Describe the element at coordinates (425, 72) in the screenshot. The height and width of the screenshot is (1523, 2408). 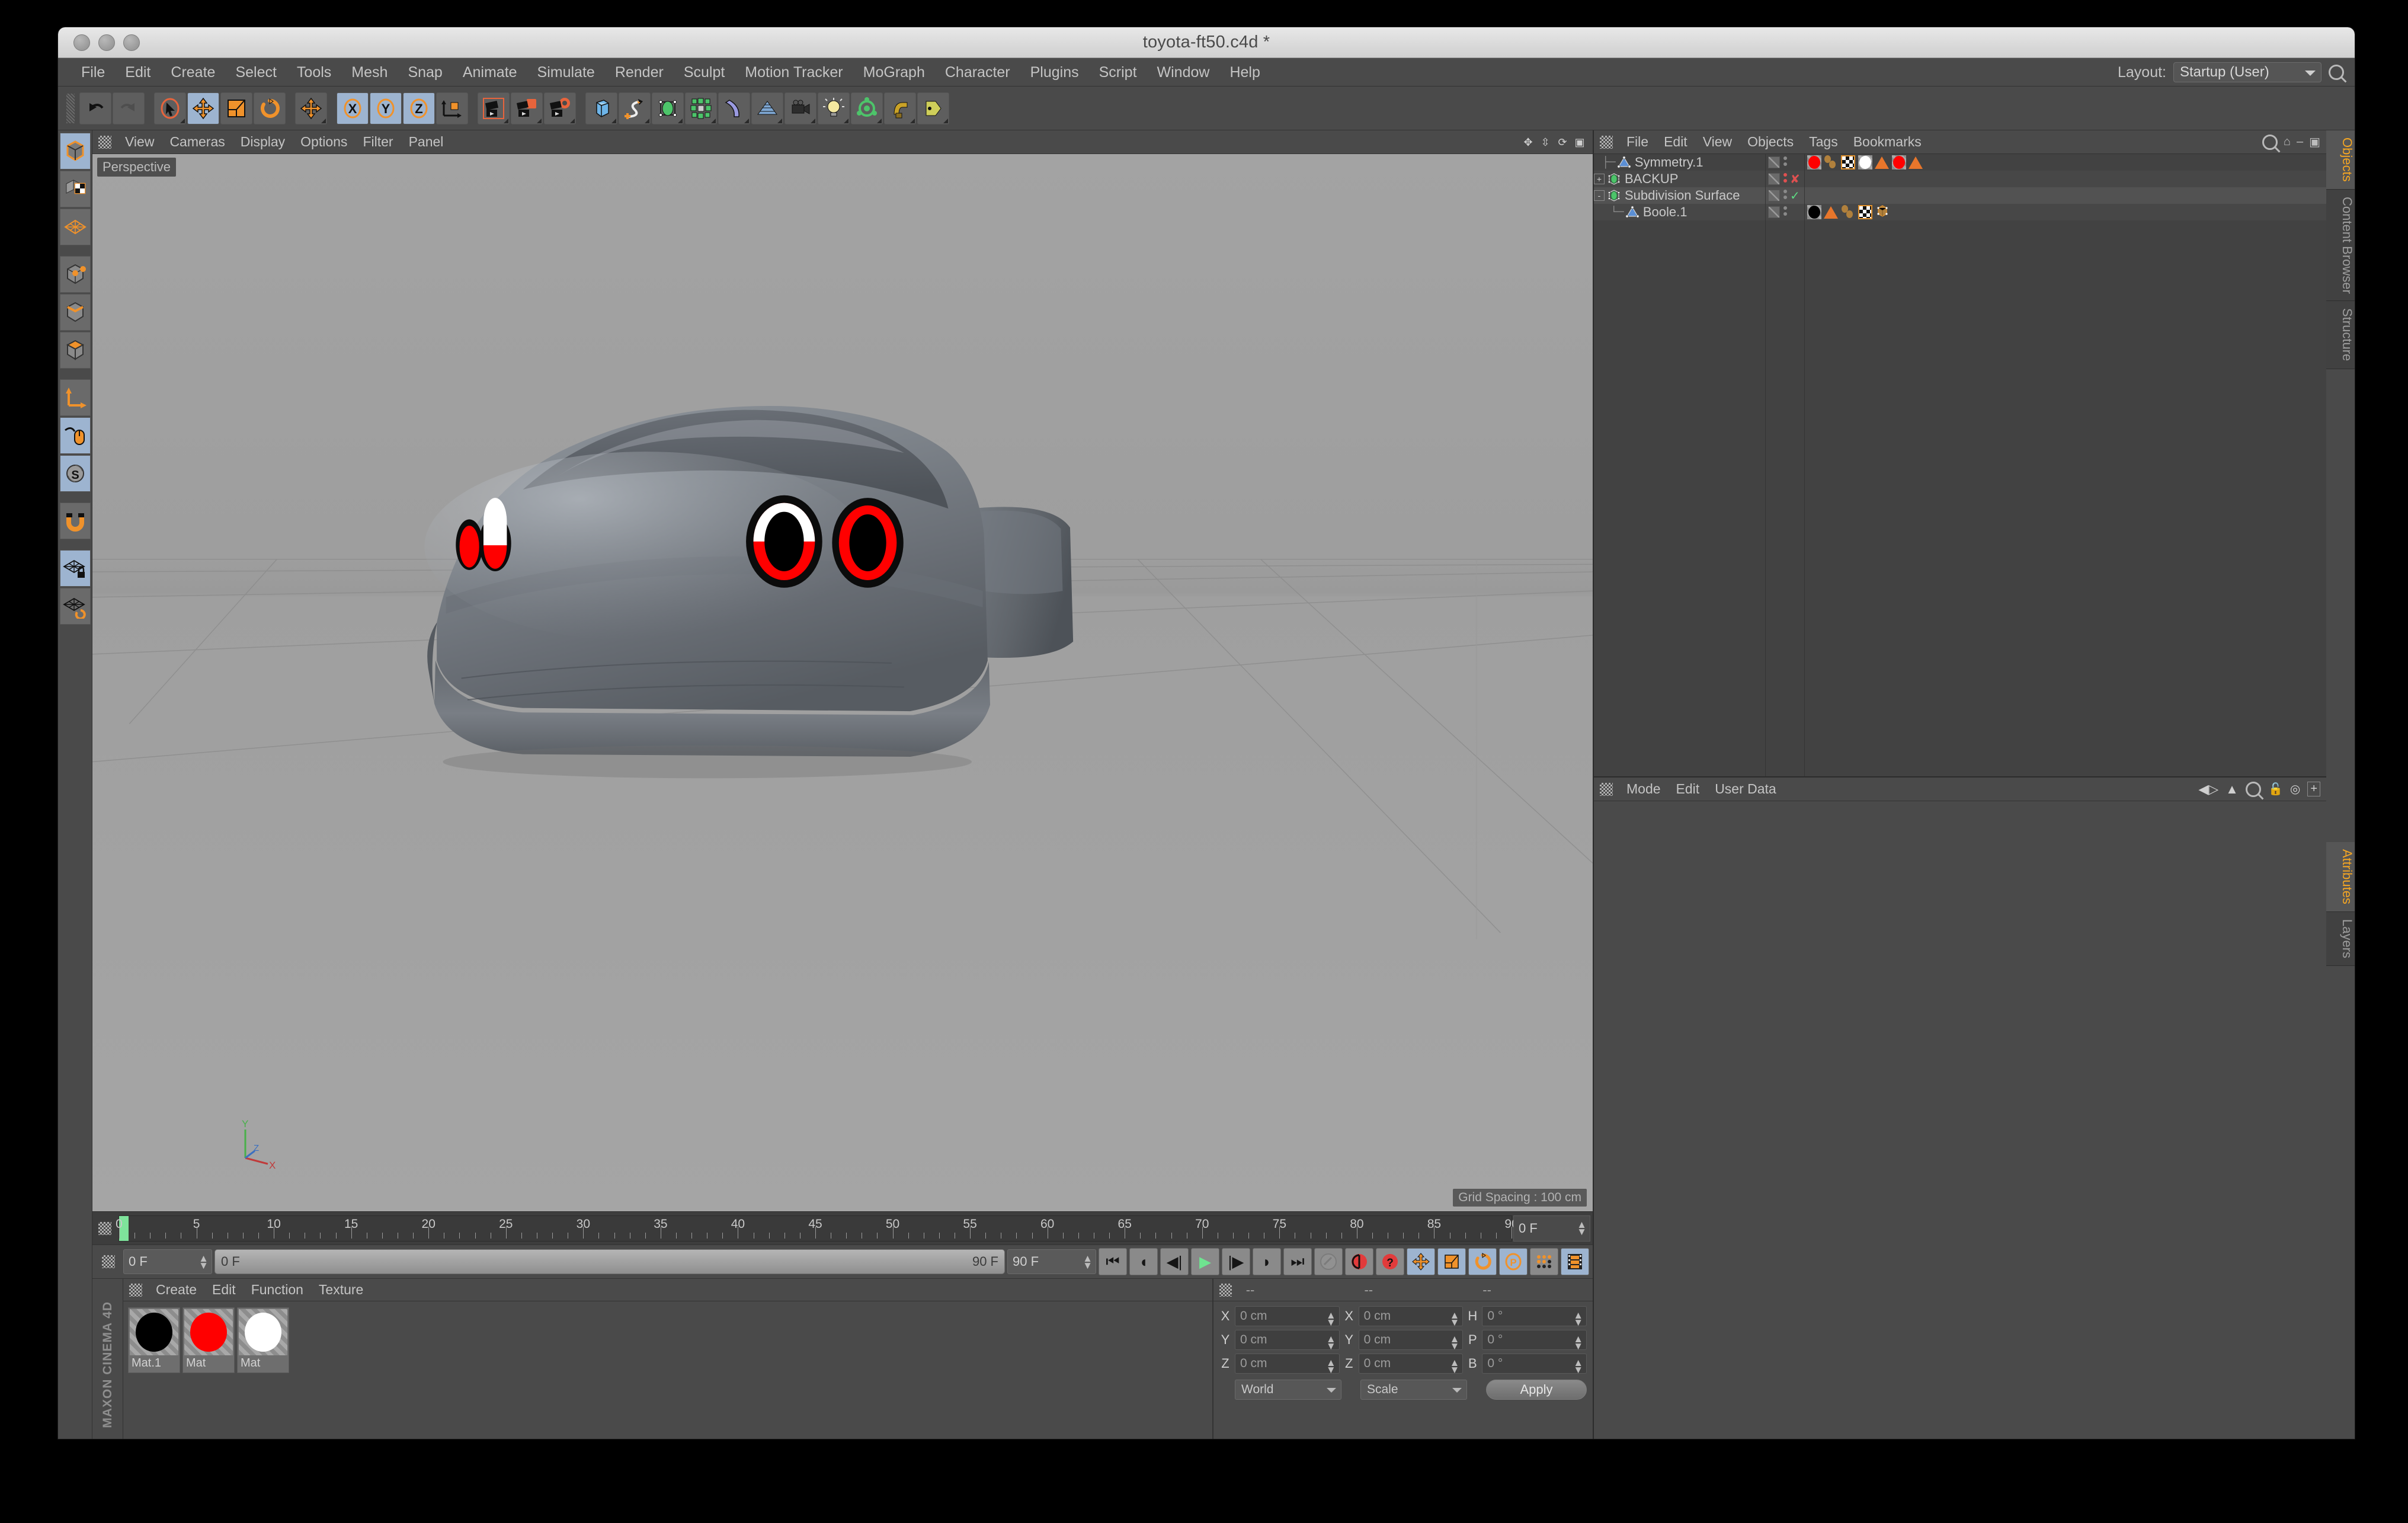
I see `menu-snap: Snap` at that location.